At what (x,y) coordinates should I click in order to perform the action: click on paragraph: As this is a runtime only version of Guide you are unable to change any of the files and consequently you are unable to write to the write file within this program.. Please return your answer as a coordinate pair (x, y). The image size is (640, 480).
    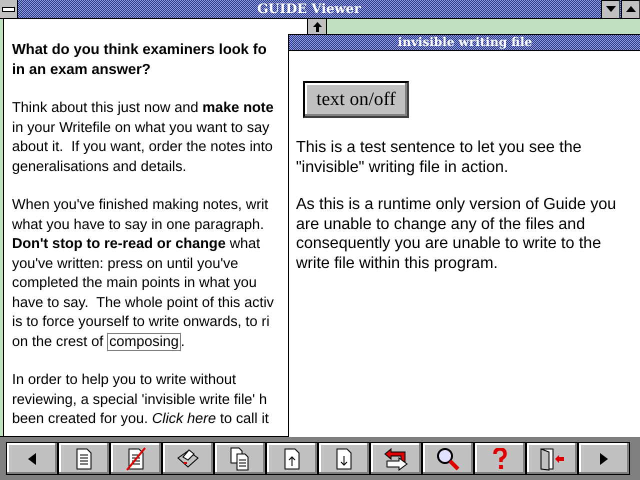
    Looking at the image, I should click on (457, 234).